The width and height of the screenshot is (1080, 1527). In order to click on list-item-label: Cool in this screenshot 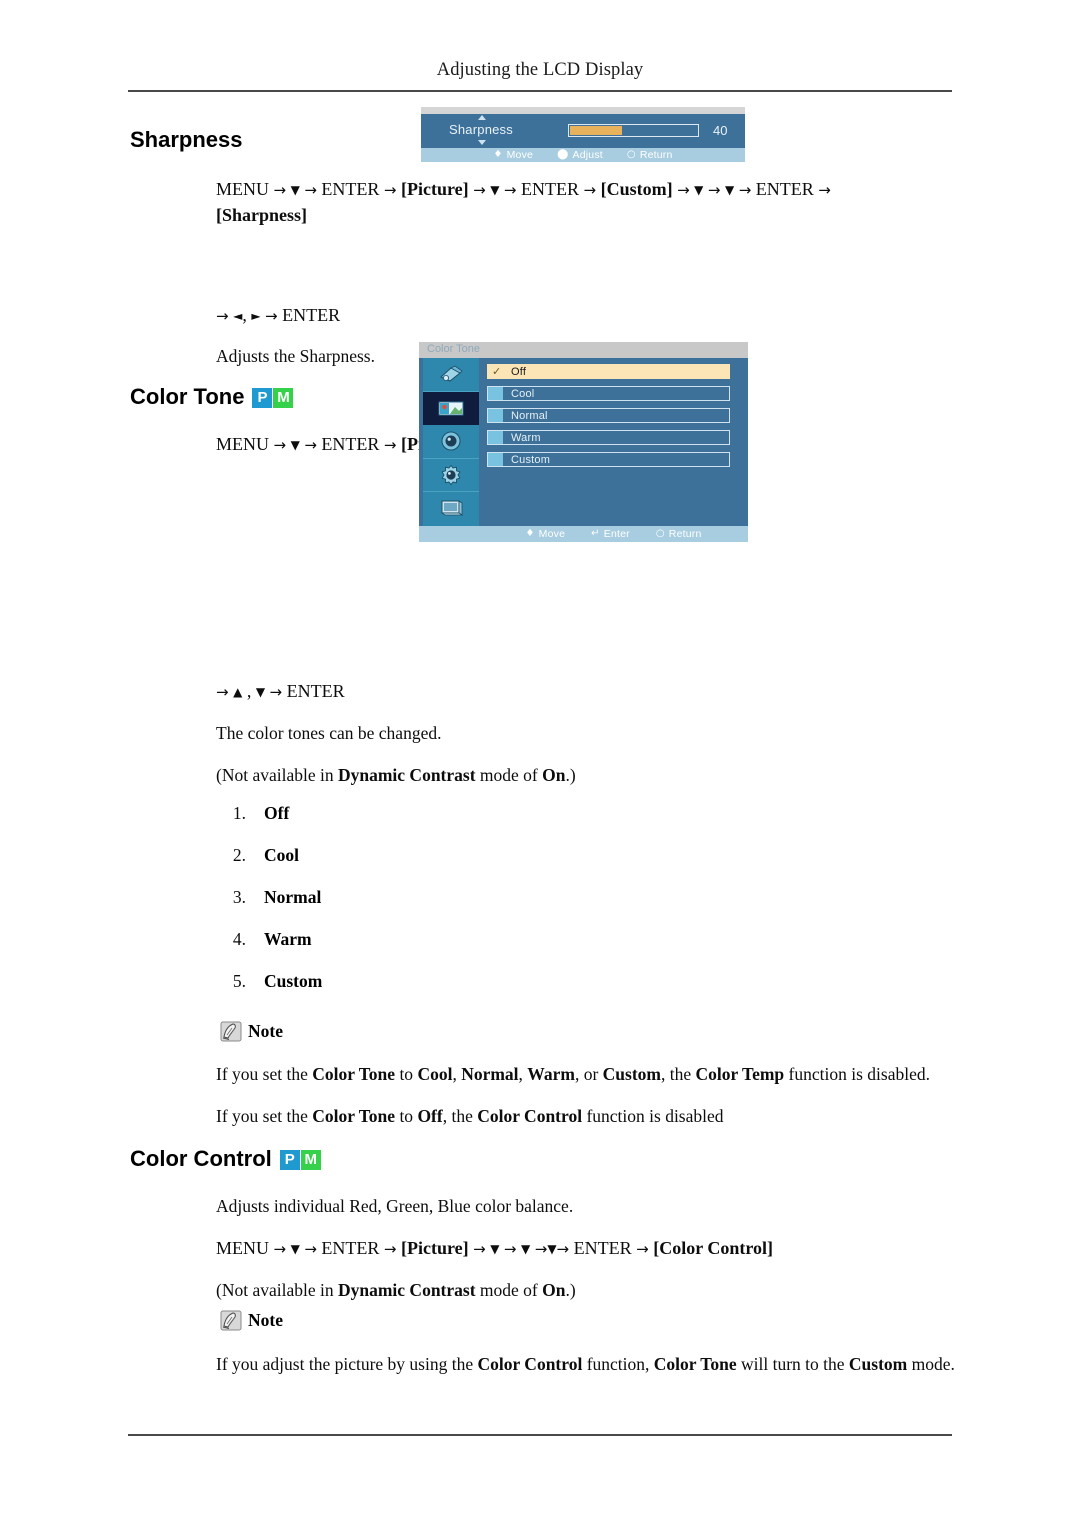, I will do `click(281, 855)`.